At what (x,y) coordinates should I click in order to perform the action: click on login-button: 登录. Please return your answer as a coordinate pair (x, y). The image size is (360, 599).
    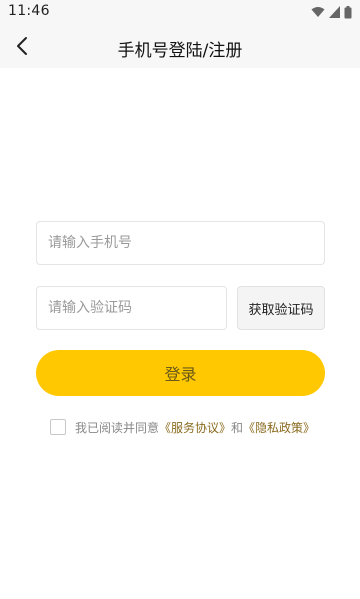
    Looking at the image, I should click on (180, 373).